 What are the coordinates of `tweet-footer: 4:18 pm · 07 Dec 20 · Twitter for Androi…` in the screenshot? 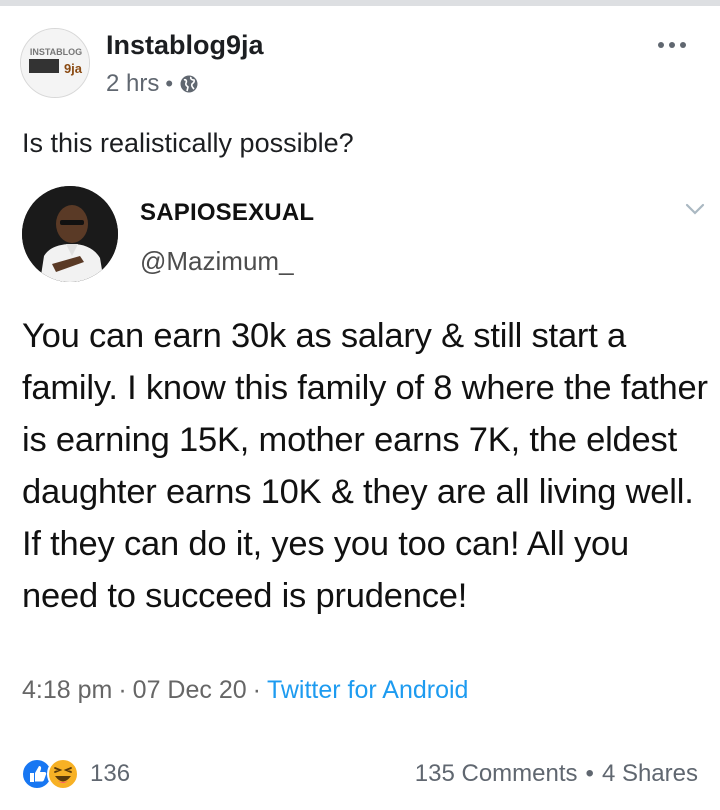 It's located at (245, 690).